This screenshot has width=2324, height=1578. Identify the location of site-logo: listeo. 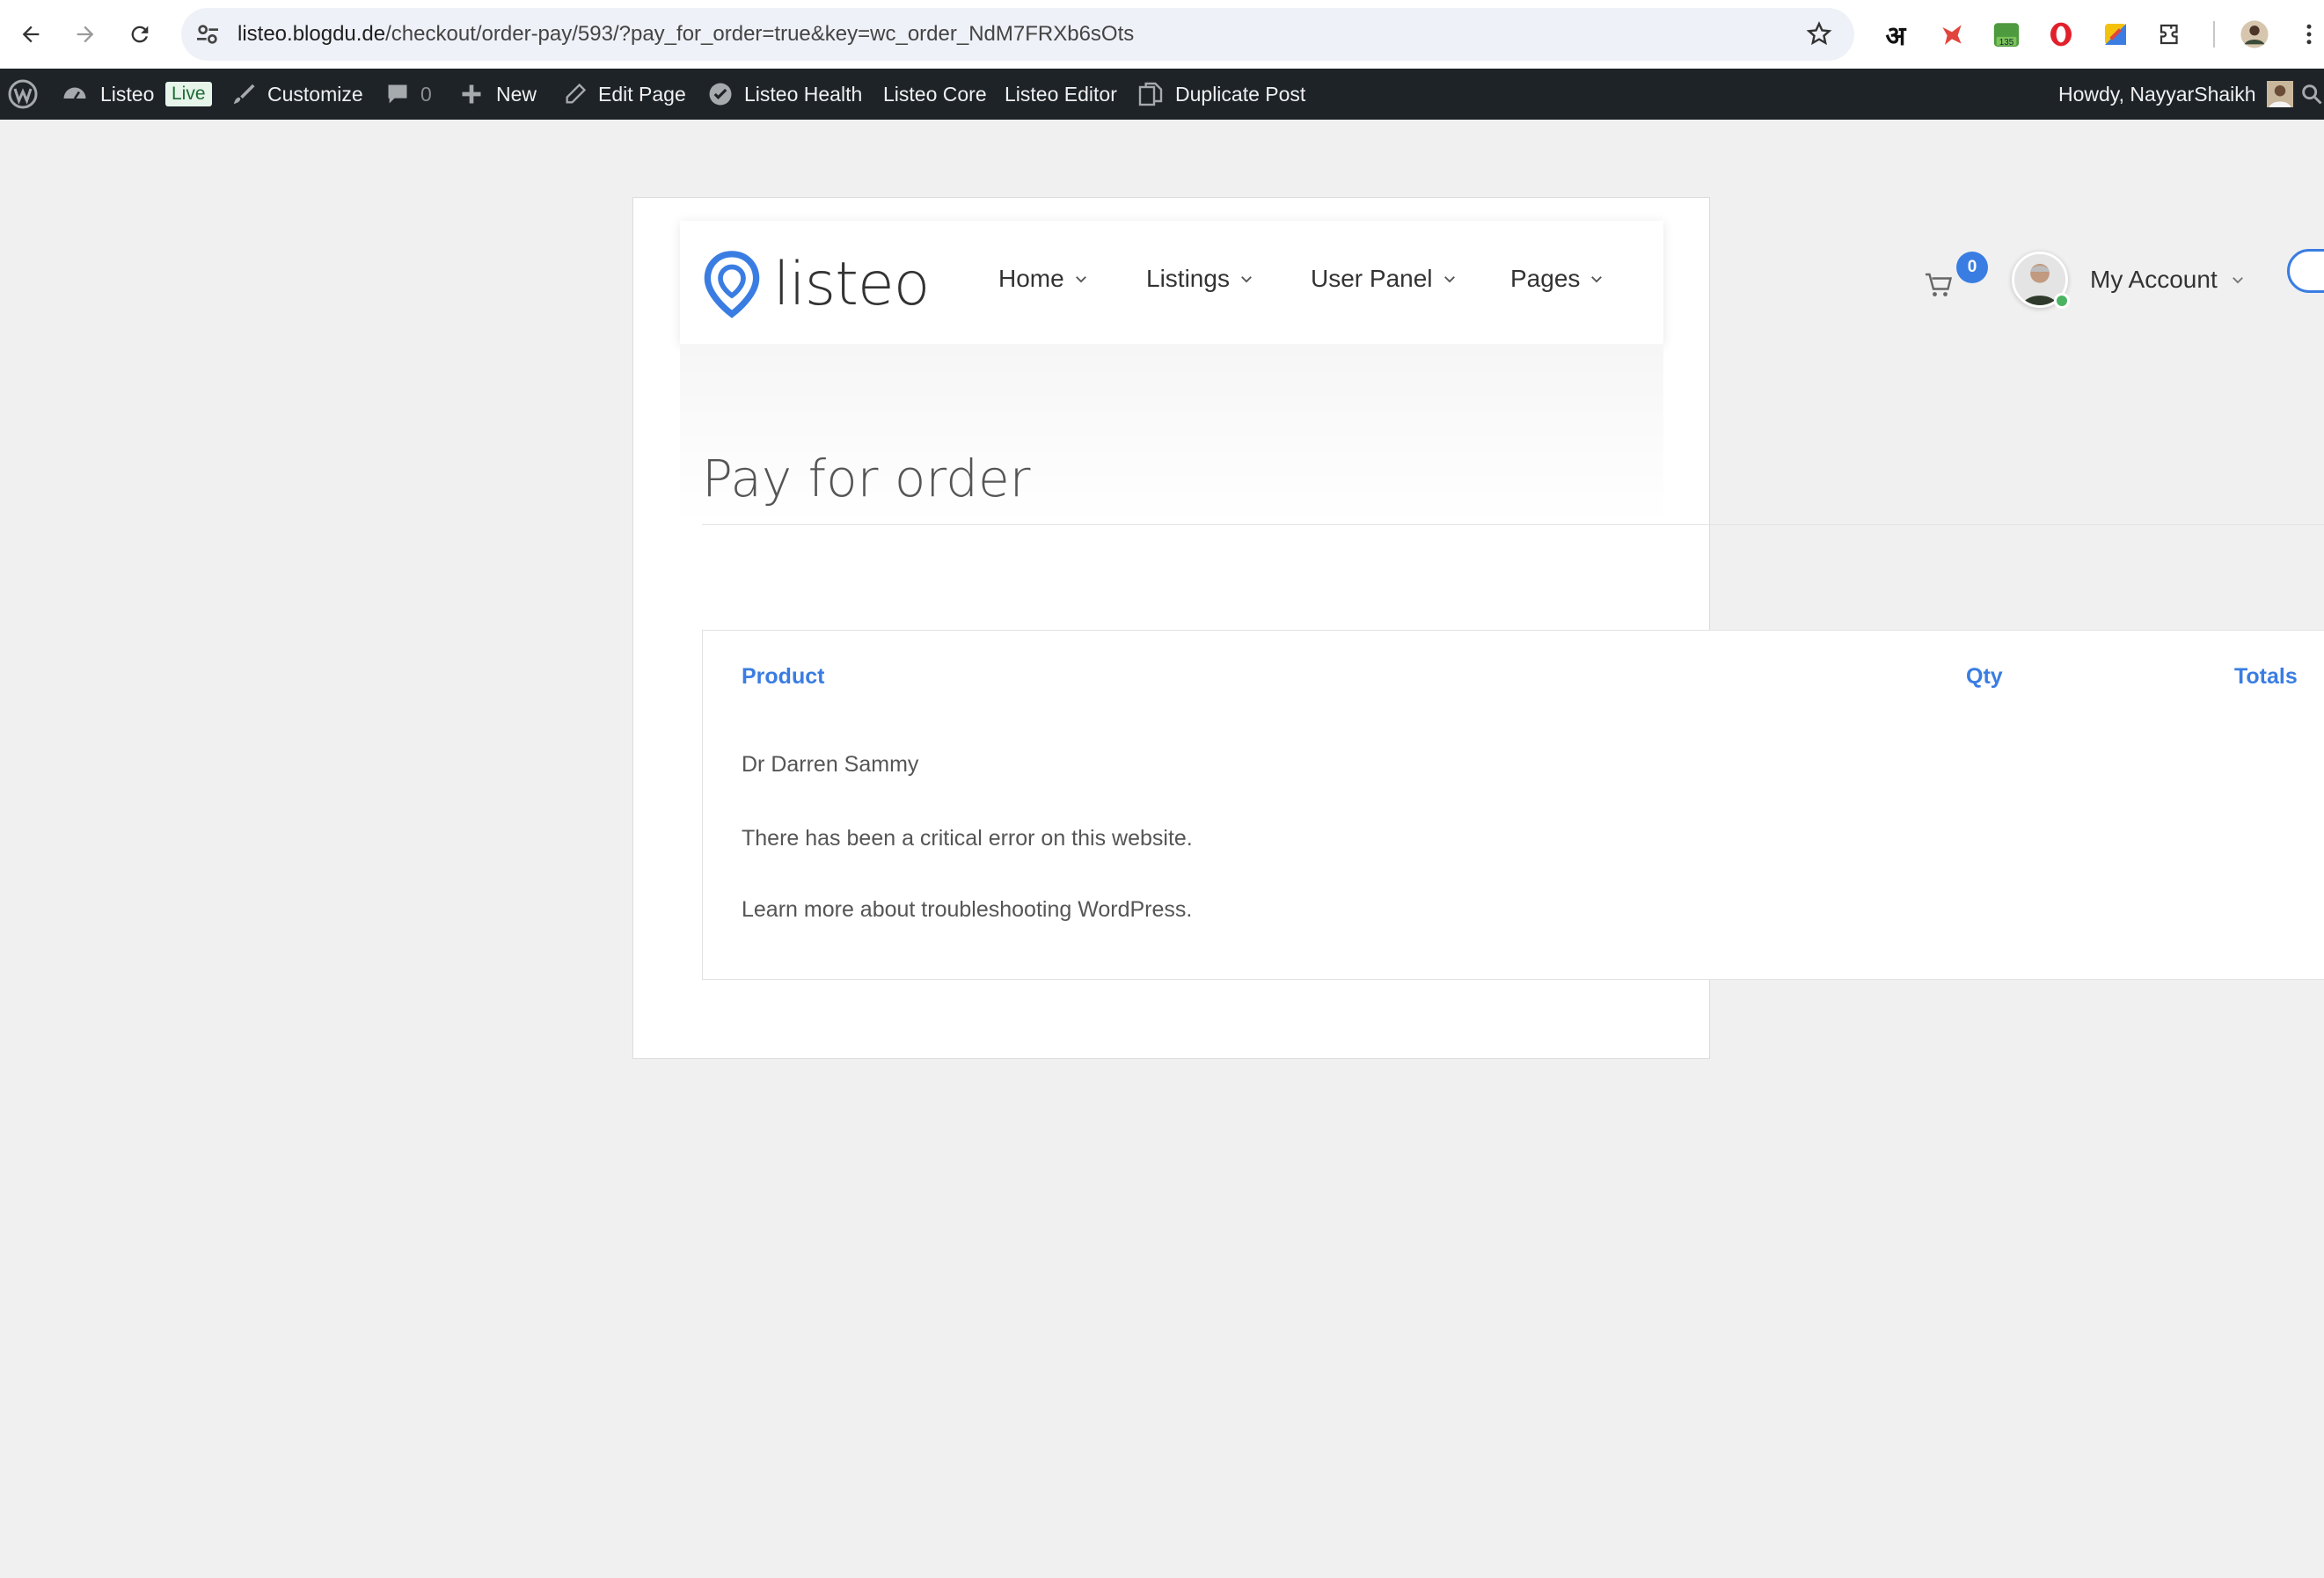
(817, 284).